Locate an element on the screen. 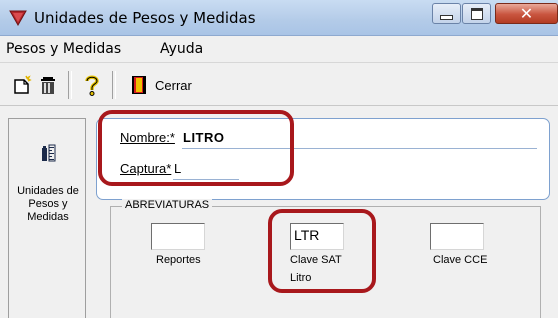 The height and width of the screenshot is (318, 558). clave-cce-label: Clave CCE is located at coordinates (460, 260).